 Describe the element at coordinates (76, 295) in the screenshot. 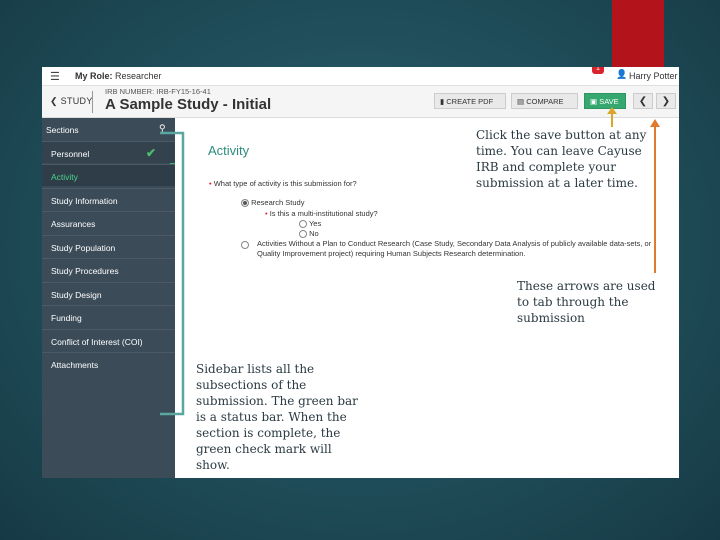

I see `sidebar-item-label: Study Design` at that location.